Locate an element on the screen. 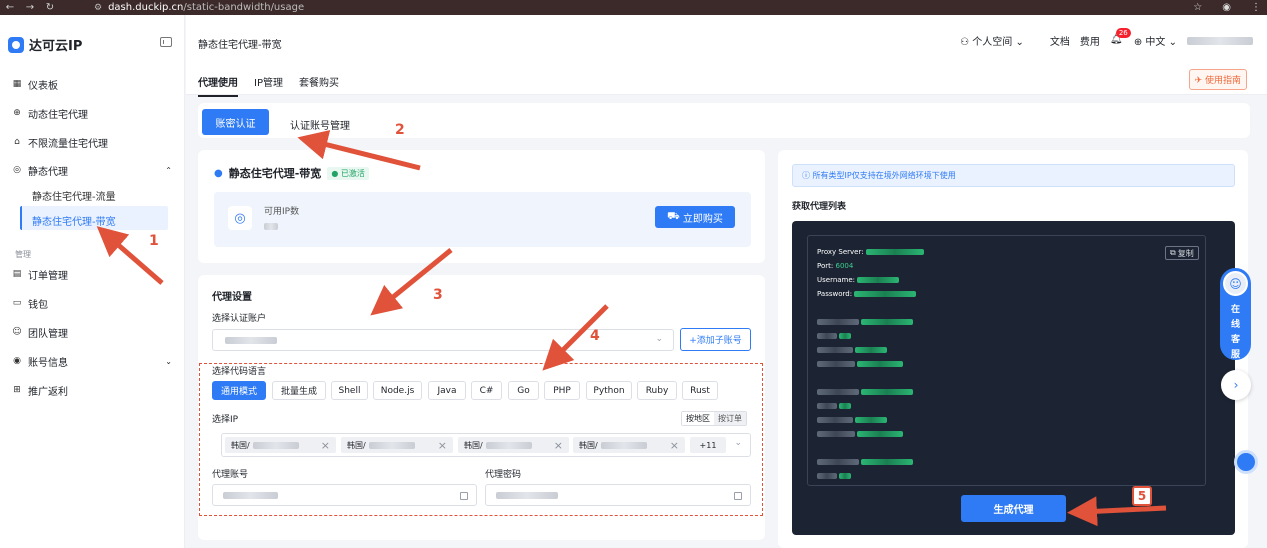  annotation-number-3: 3 is located at coordinates (438, 295).